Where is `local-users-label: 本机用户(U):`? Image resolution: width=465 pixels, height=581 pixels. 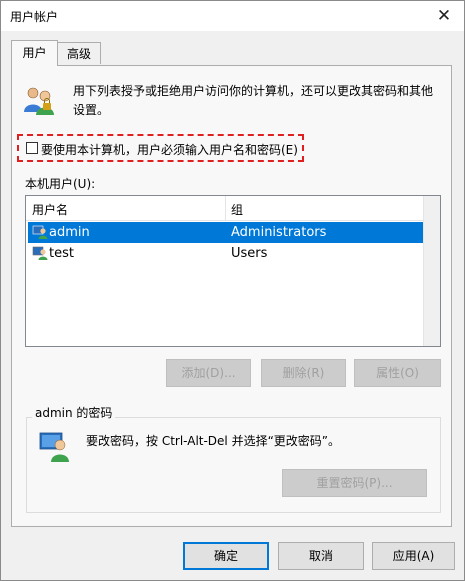
local-users-label: 本机用户(U): is located at coordinates (60, 184).